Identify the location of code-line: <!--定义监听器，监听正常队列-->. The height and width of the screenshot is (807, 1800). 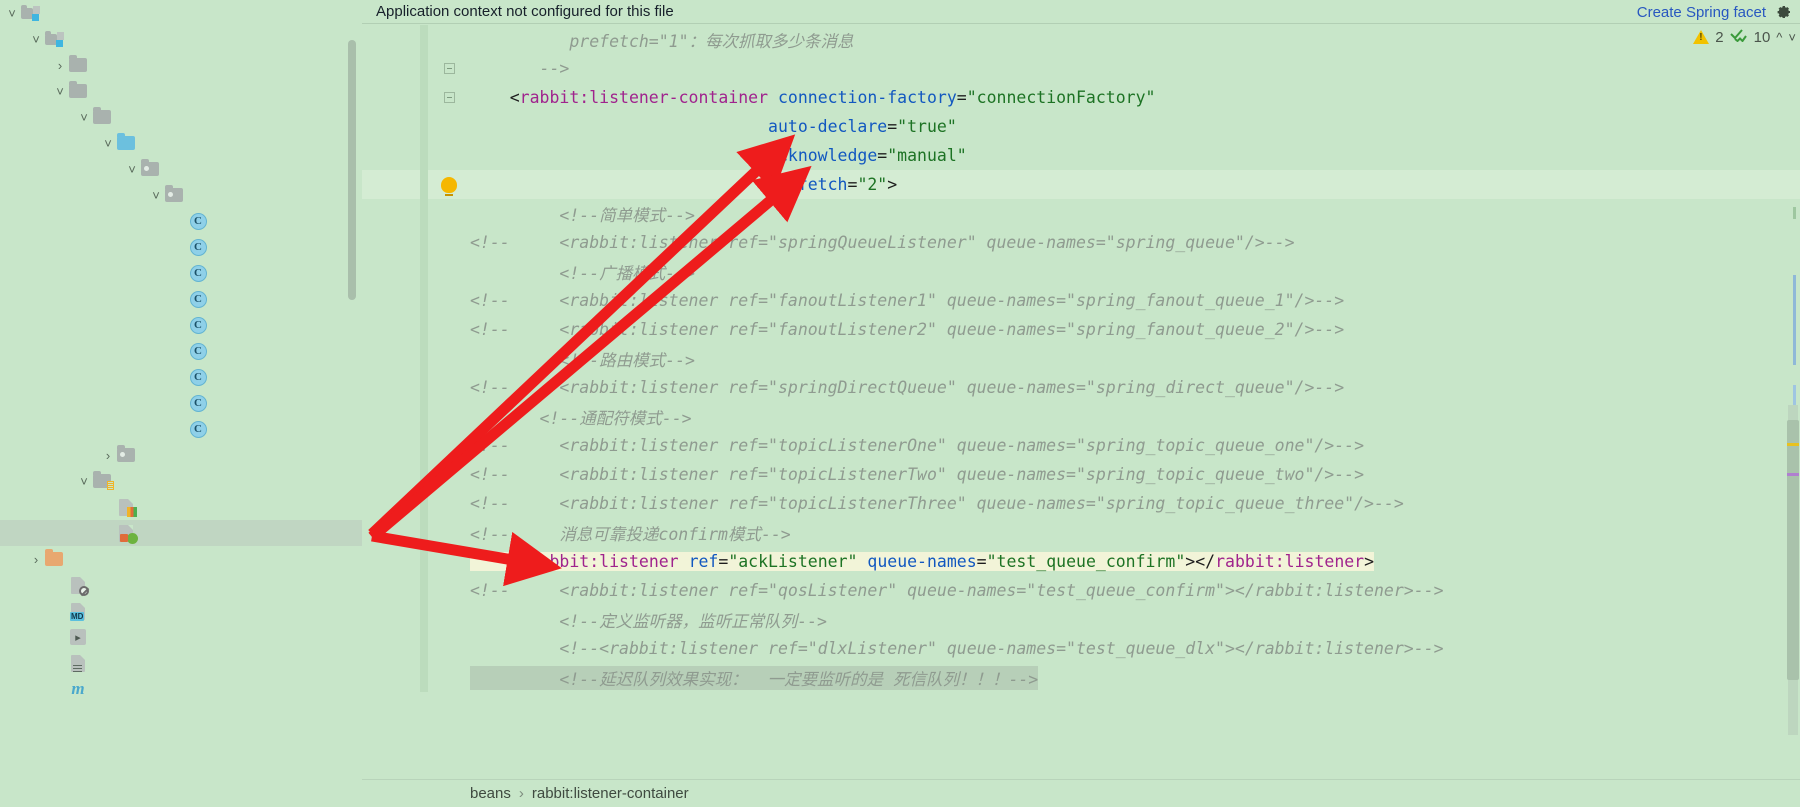
(1081, 619).